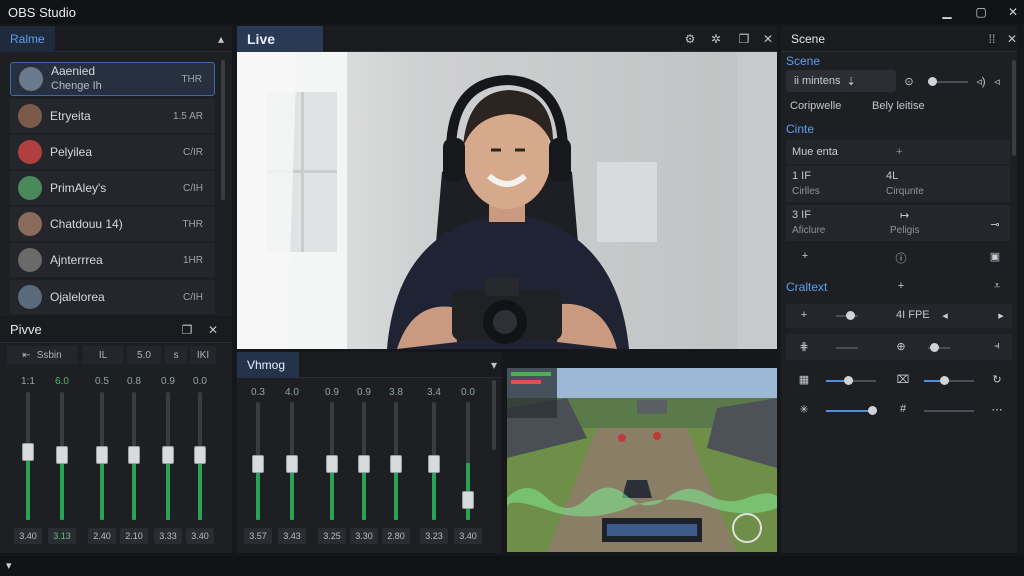 This screenshot has width=1024, height=576. I want to click on channel-value: 2.10, so click(134, 536).